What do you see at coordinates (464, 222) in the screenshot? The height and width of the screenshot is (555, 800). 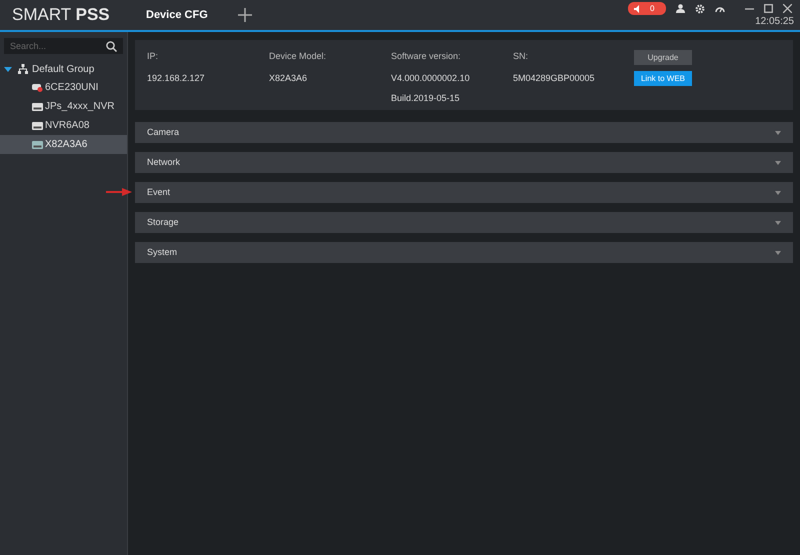 I see `section-header: Storage` at bounding box center [464, 222].